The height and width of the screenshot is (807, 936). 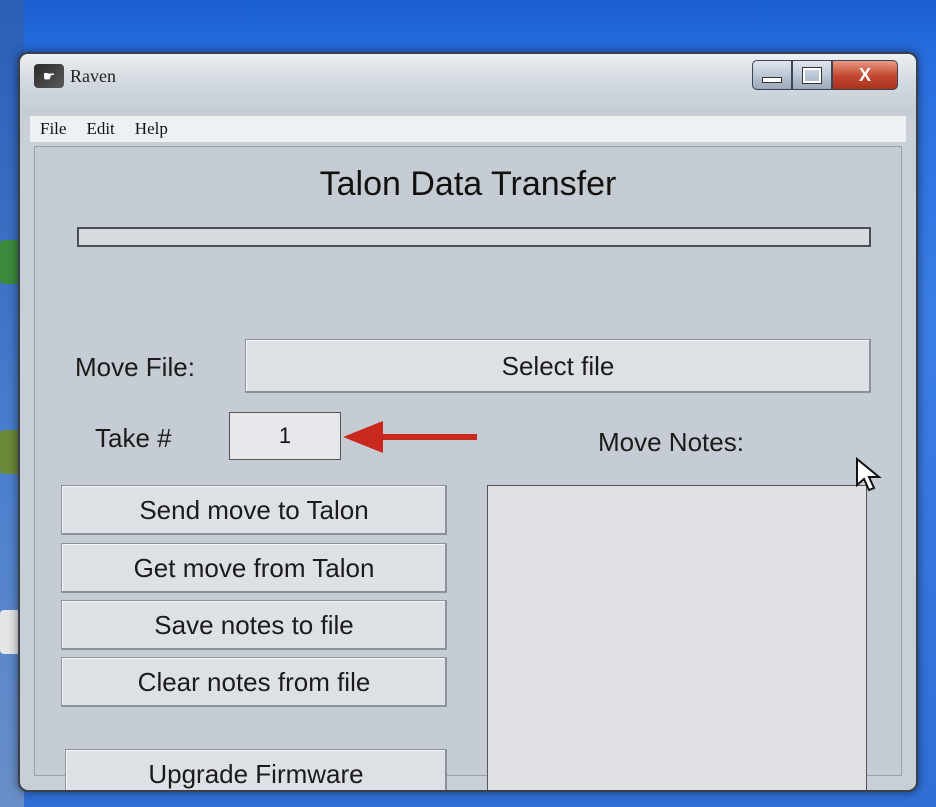 What do you see at coordinates (254, 682) in the screenshot?
I see `clear-notes-button: Clear notes from file` at bounding box center [254, 682].